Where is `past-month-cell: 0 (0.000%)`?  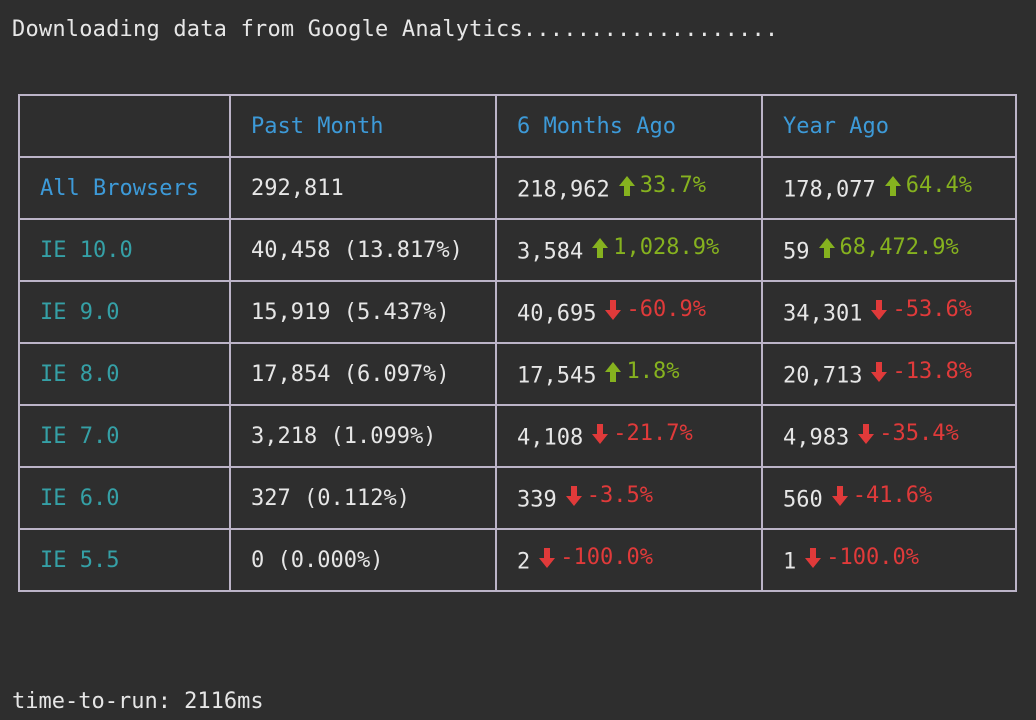 past-month-cell: 0 (0.000%) is located at coordinates (363, 560).